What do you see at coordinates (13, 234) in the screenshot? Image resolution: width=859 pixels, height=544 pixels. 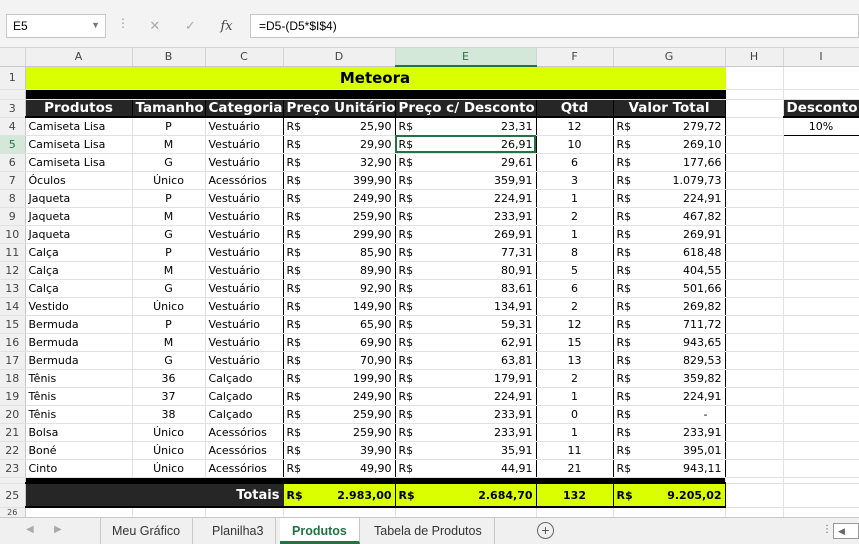 I see `row-header: 10` at bounding box center [13, 234].